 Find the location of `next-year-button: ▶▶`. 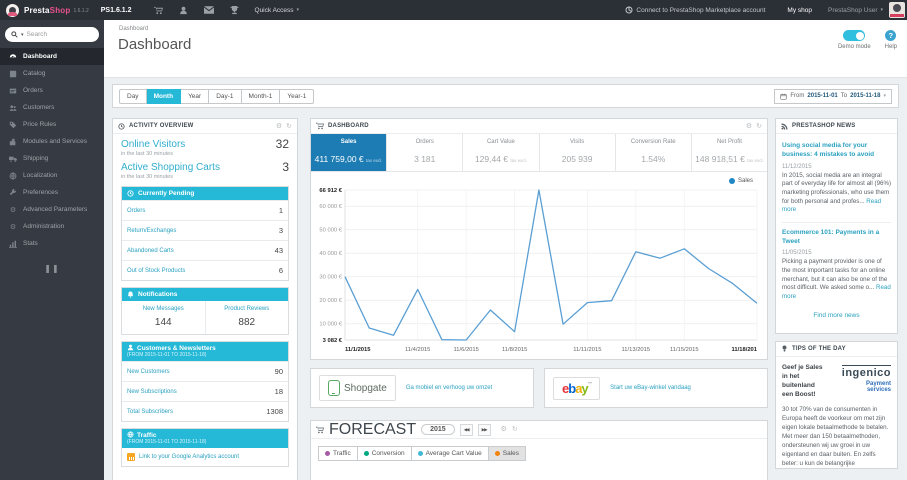

next-year-button: ▶▶ is located at coordinates (484, 429).